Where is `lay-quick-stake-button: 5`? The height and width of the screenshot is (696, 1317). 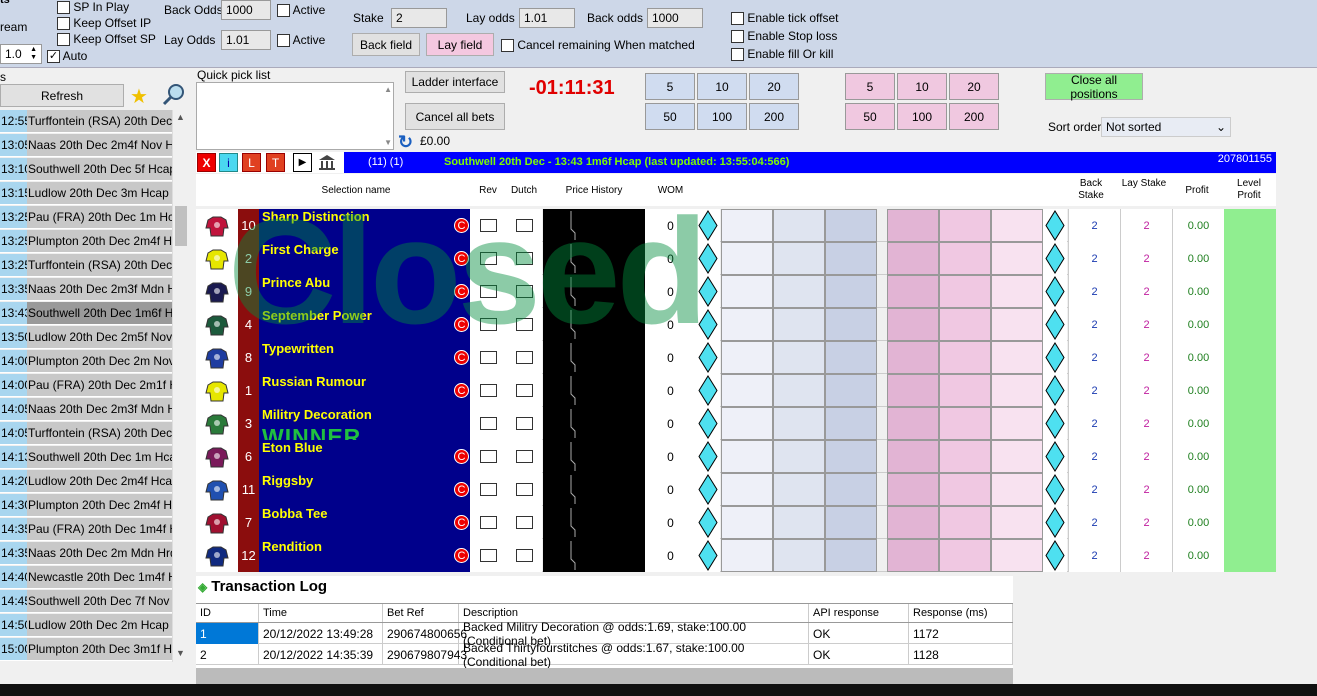
lay-quick-stake-button: 5 is located at coordinates (870, 86).